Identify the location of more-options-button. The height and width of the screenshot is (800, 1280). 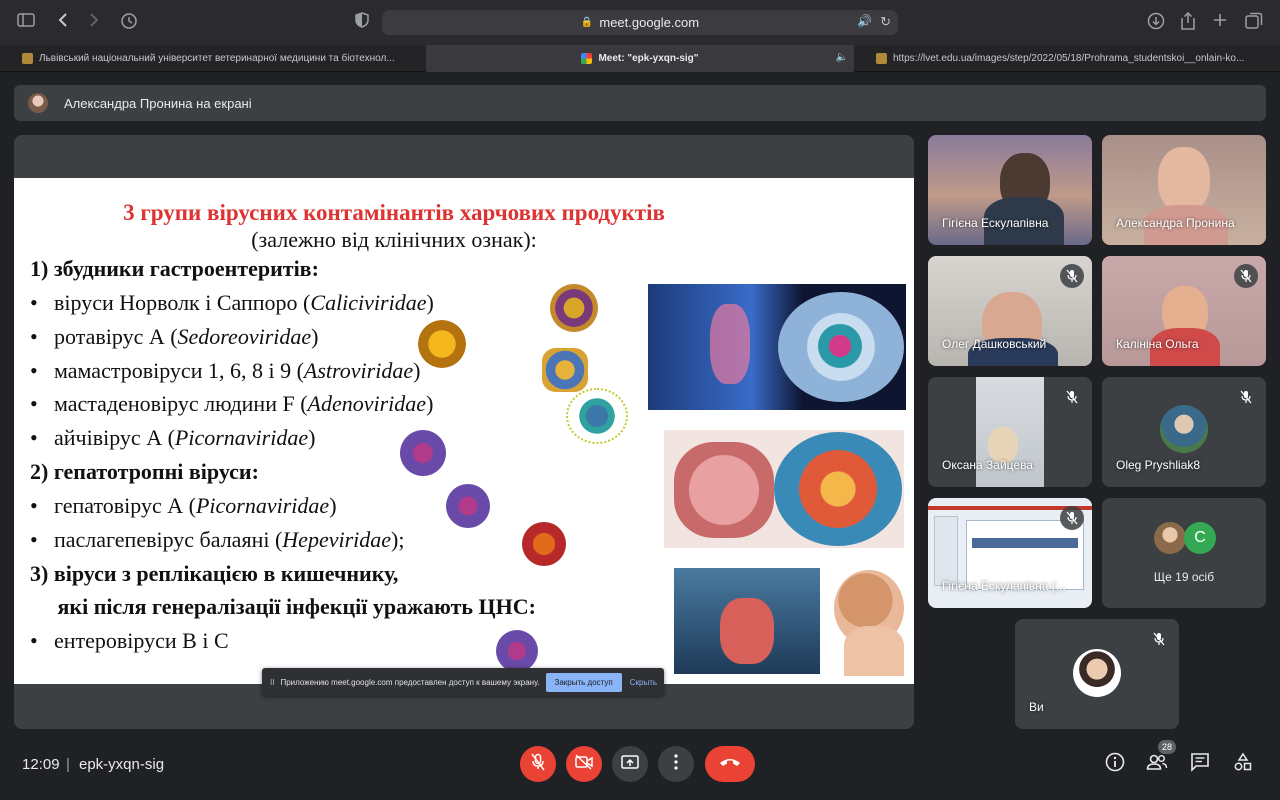
(676, 764).